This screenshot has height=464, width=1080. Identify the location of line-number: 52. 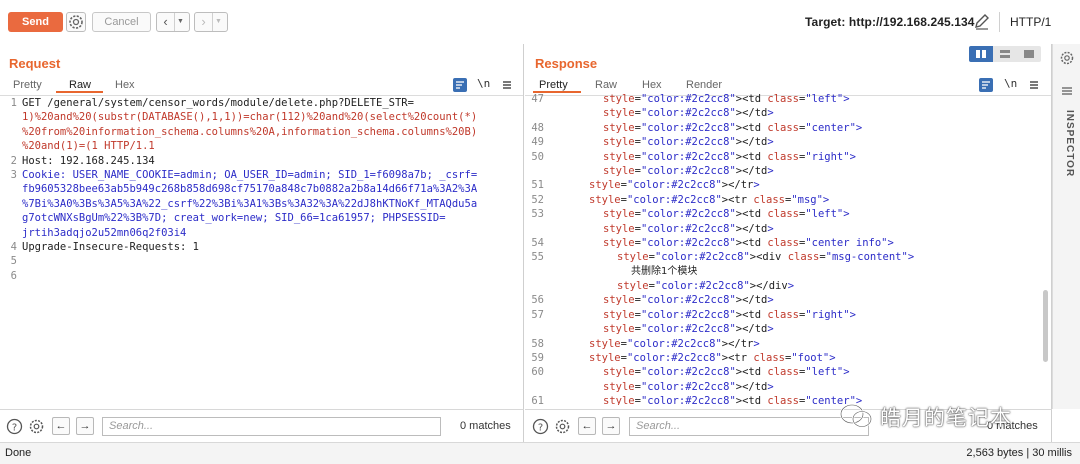
(537, 199).